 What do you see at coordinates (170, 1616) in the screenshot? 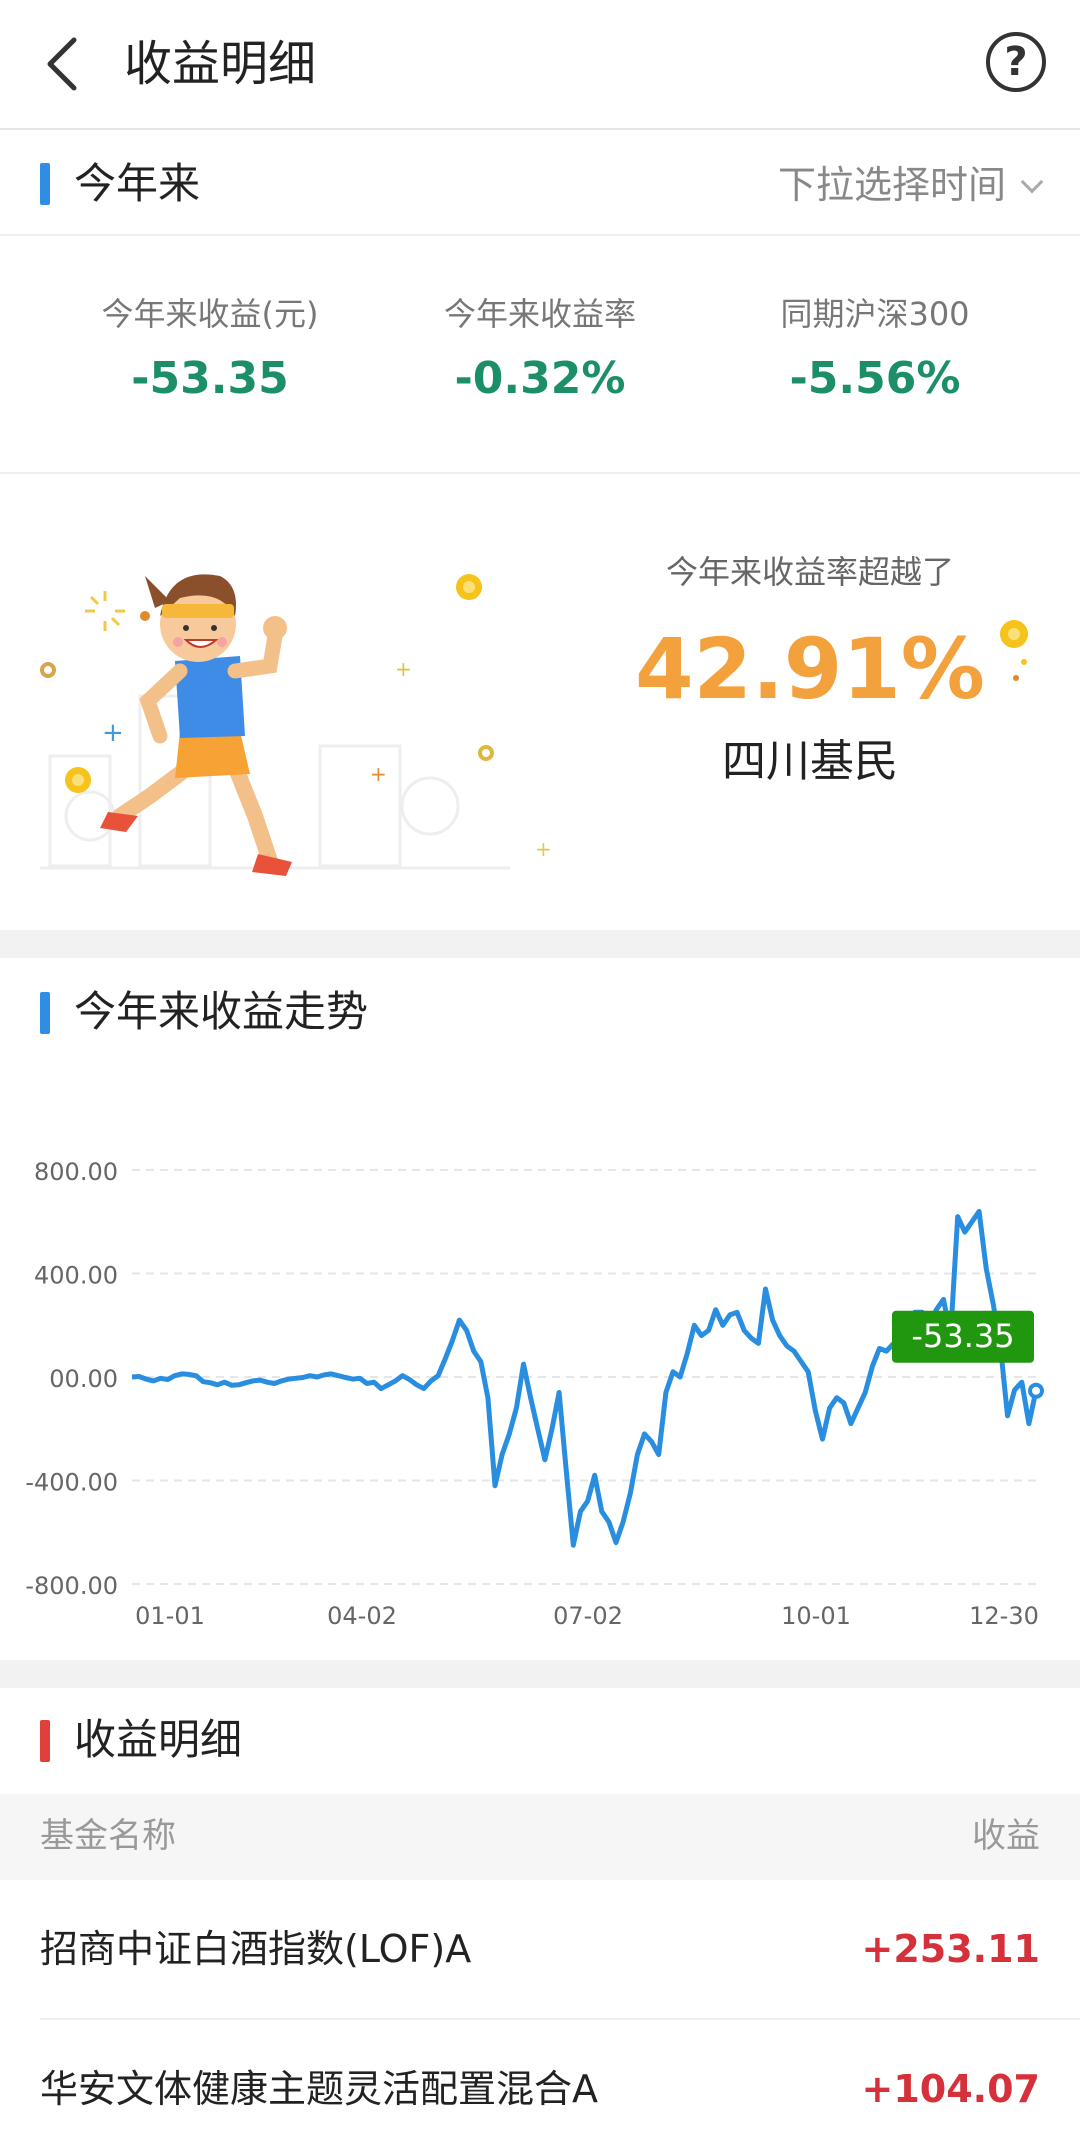
I see `x-tick-label: 01-01` at bounding box center [170, 1616].